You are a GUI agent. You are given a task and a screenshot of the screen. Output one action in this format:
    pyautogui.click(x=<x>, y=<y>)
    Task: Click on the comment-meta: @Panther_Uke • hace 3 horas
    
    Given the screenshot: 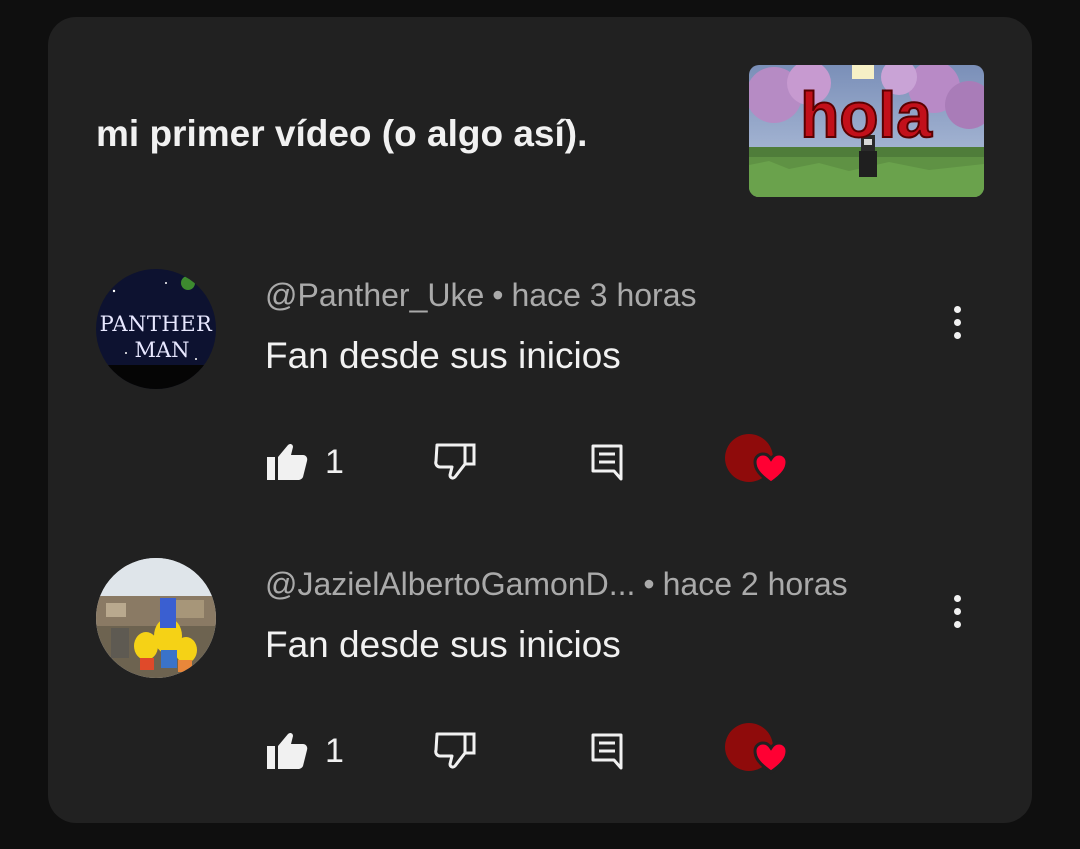 What is the action you would take?
    pyautogui.click(x=480, y=295)
    